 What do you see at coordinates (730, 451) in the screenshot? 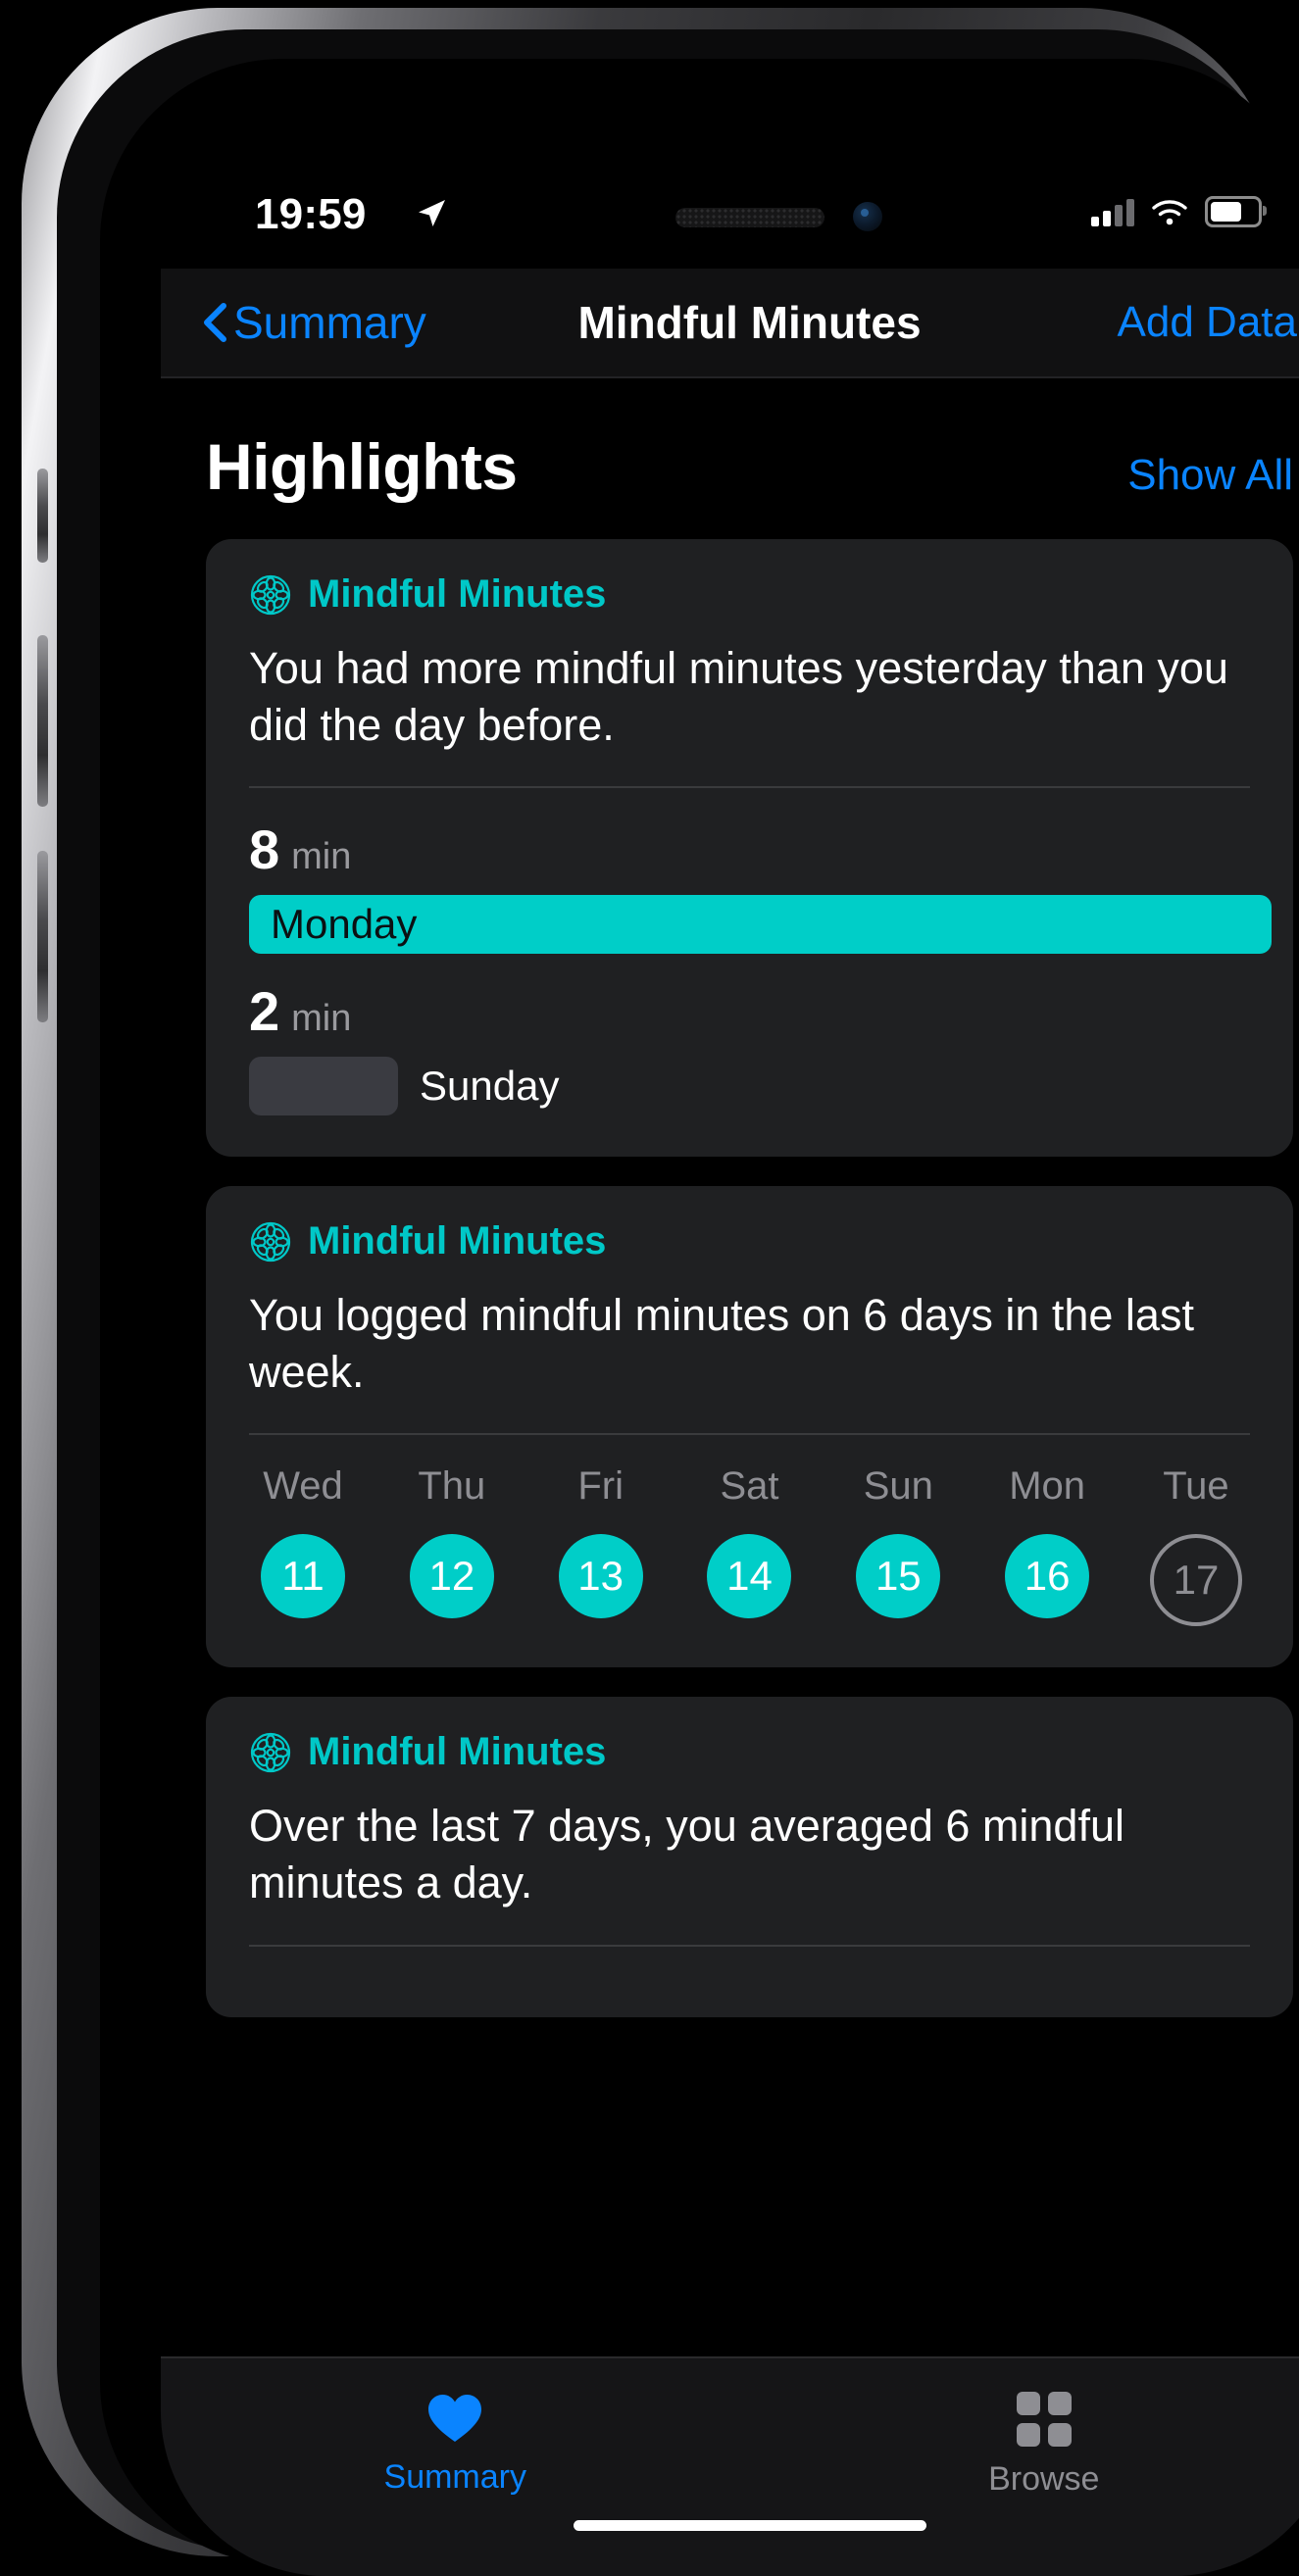
I see `highlights-header: Highlights Show All` at bounding box center [730, 451].